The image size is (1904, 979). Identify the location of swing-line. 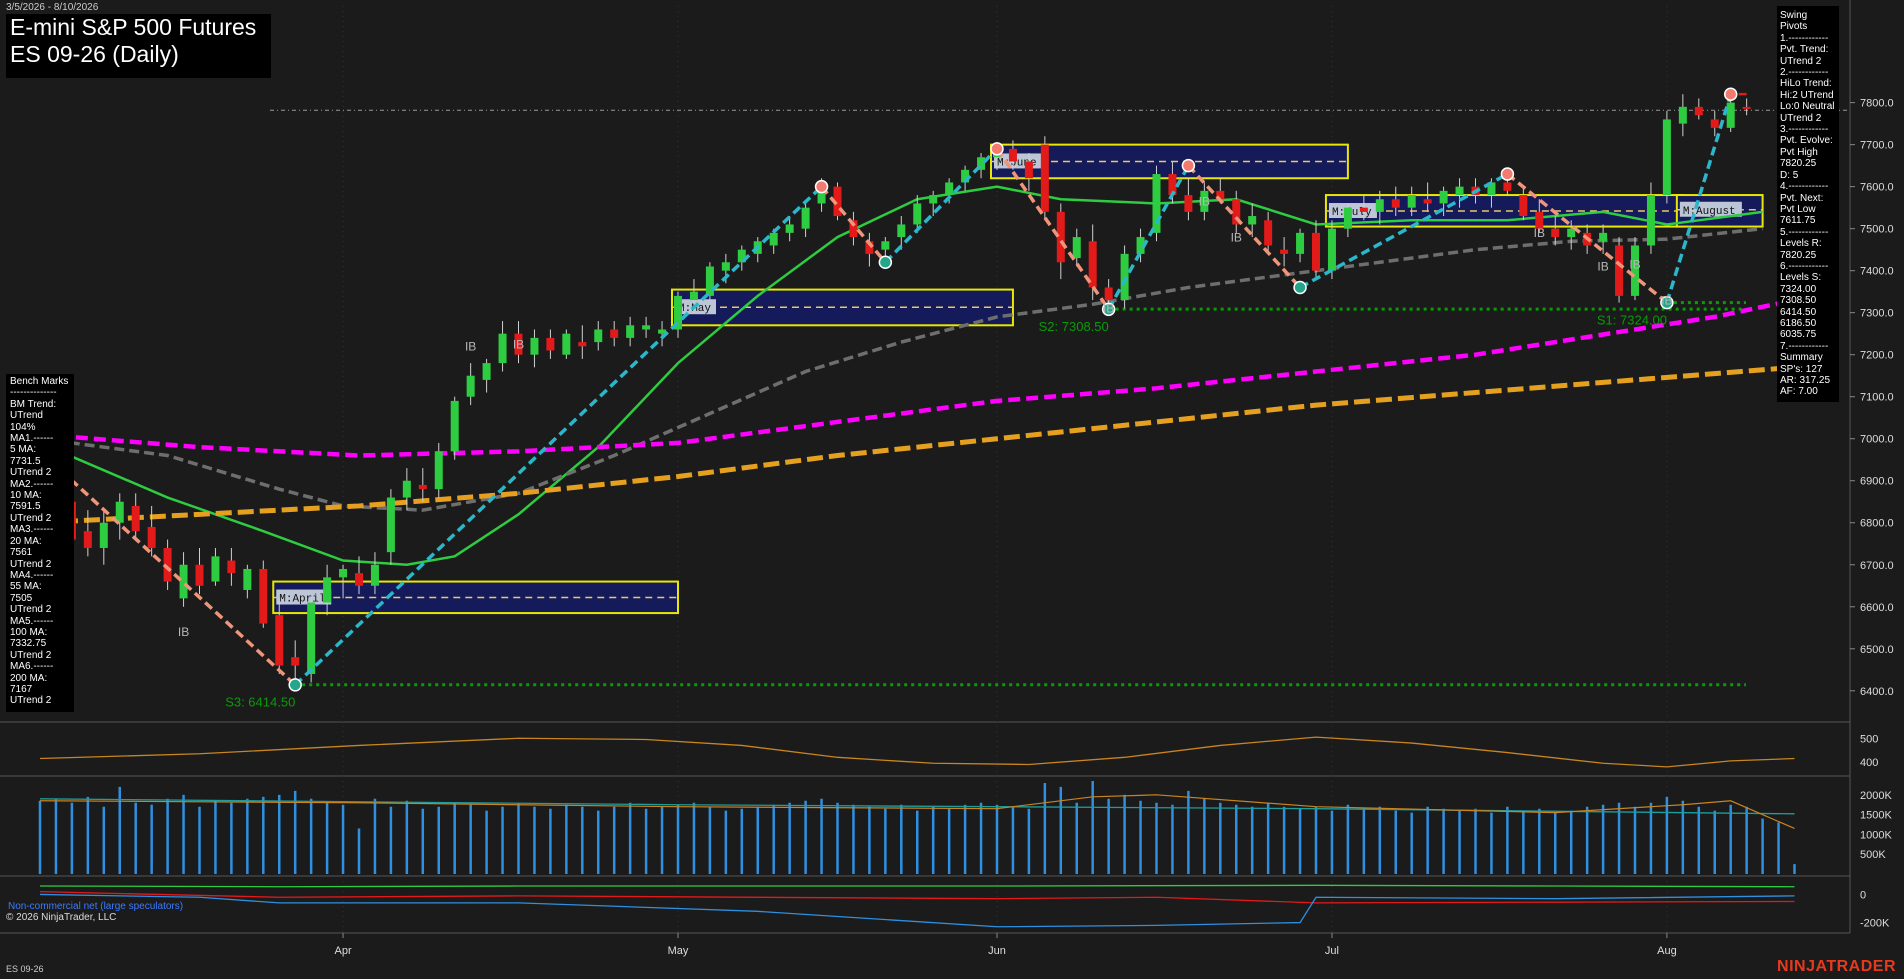
(1244, 226).